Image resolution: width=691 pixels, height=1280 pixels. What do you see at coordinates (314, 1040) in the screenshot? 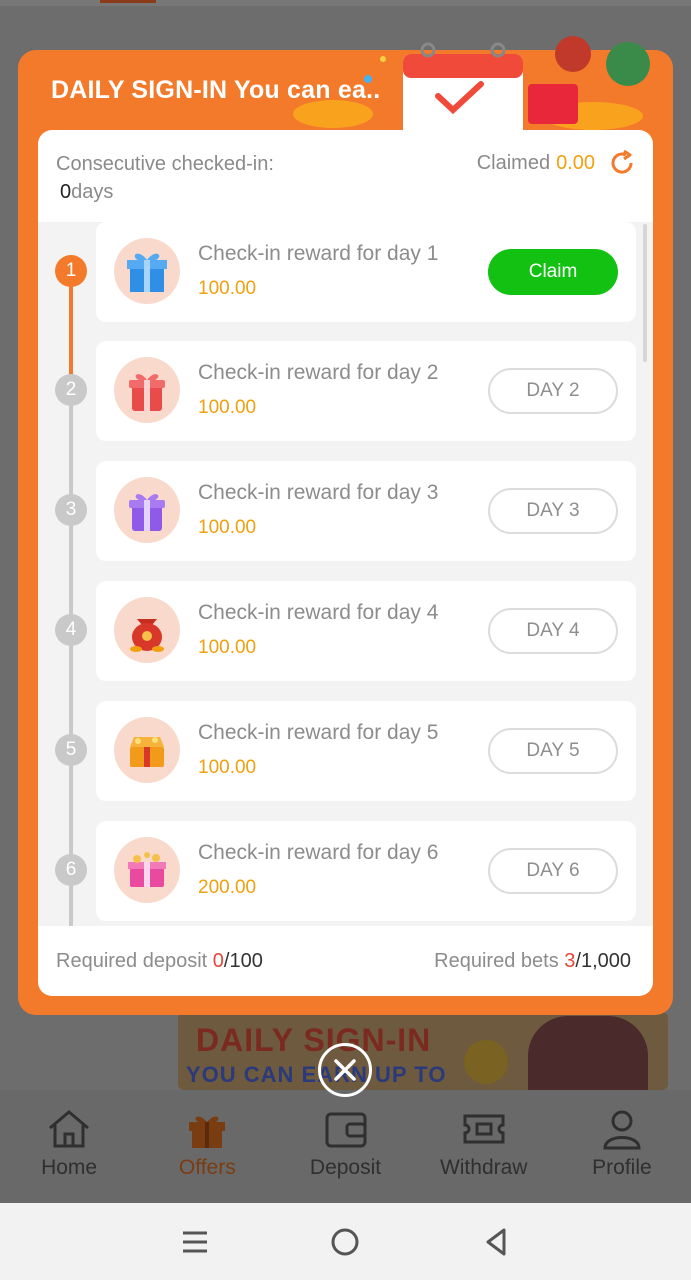
I see `banner-title: DAILY SIGN-IN` at bounding box center [314, 1040].